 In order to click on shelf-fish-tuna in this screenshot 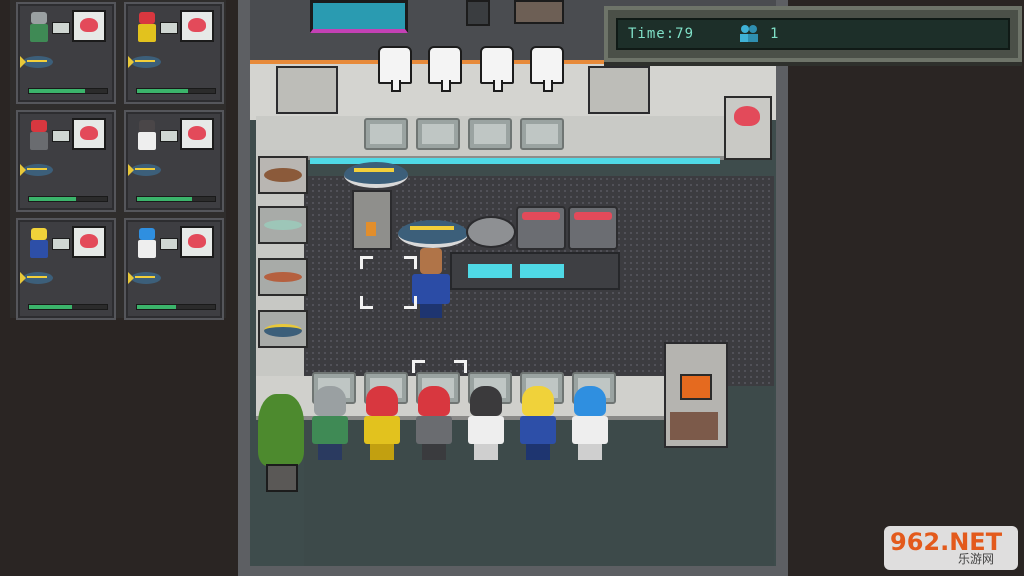, I will do `click(283, 329)`.